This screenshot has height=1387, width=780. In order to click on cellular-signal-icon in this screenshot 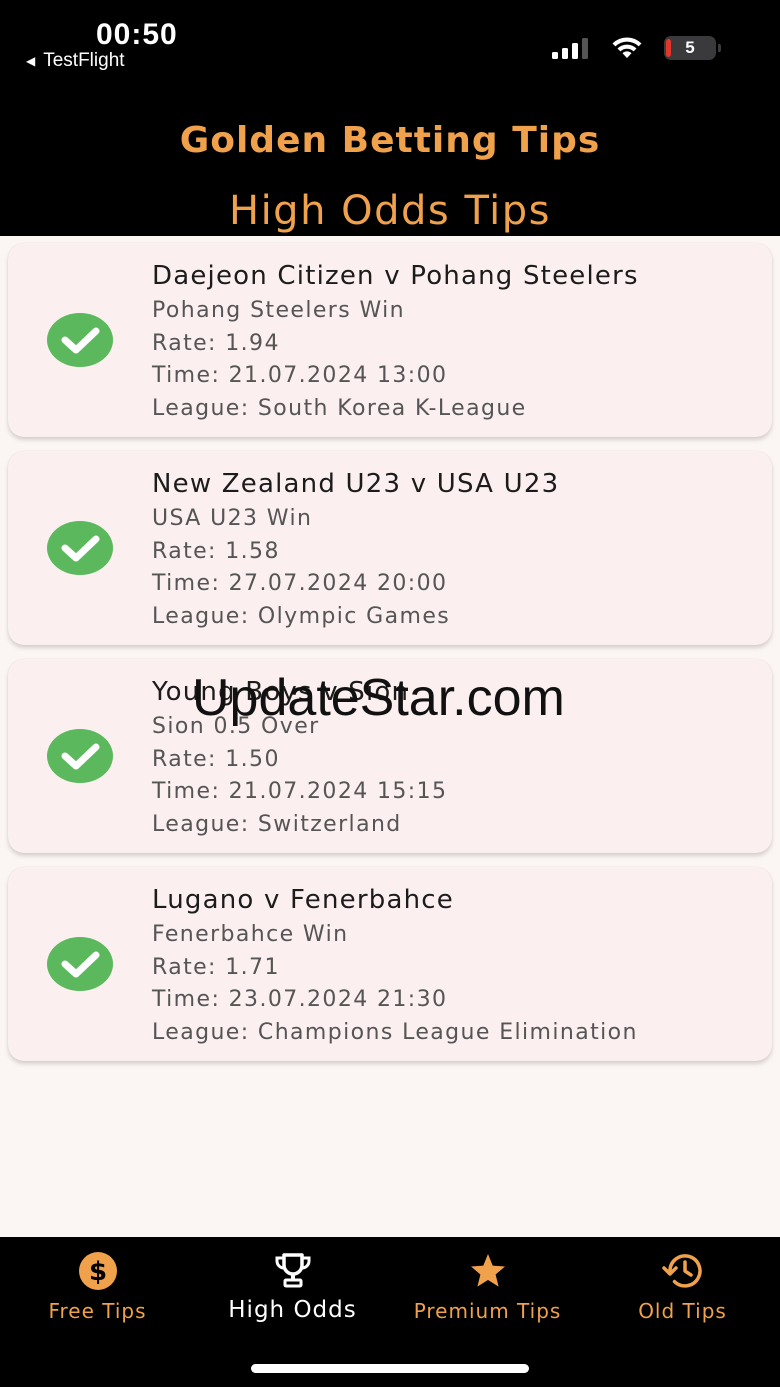, I will do `click(570, 48)`.